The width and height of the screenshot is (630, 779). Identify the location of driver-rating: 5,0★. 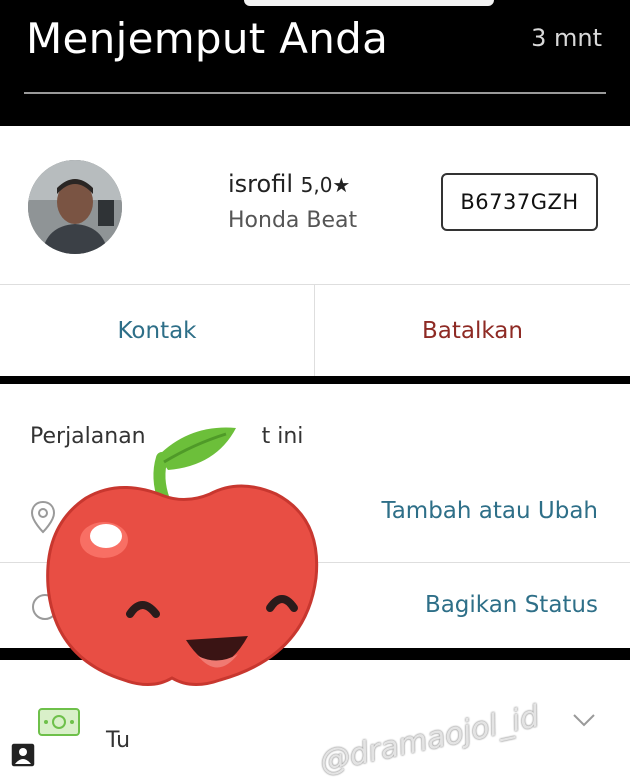
(325, 185).